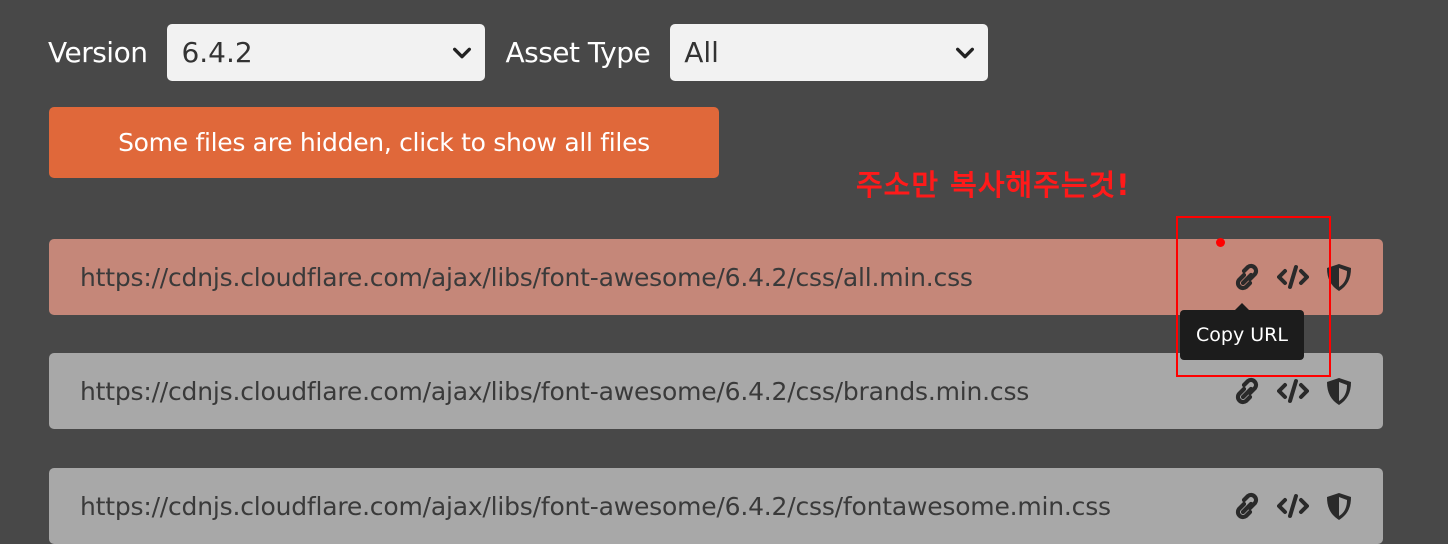  I want to click on filter-controls: Version 6.4.2 Asset Type All, so click(518, 52).